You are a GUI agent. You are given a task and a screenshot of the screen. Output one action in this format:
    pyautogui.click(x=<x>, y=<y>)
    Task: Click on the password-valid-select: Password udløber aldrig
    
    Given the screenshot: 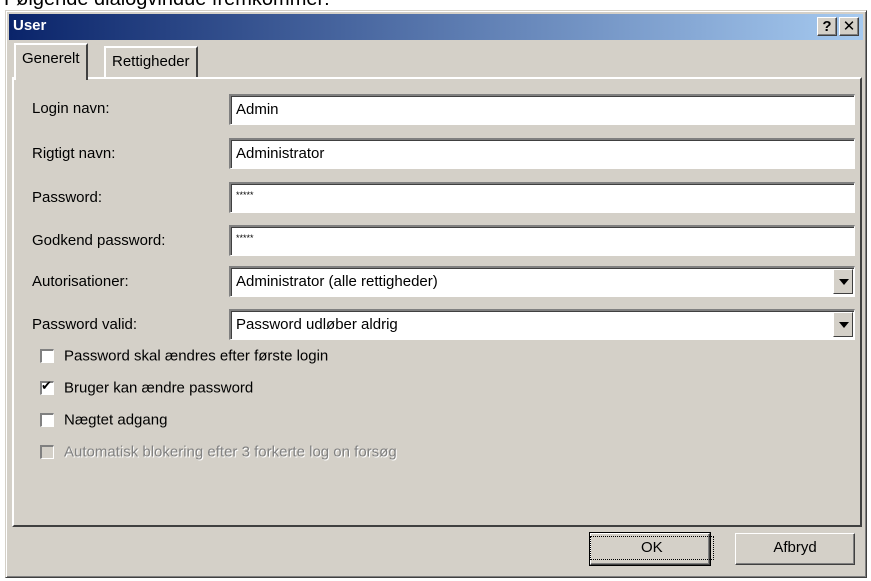 What is the action you would take?
    pyautogui.click(x=542, y=324)
    